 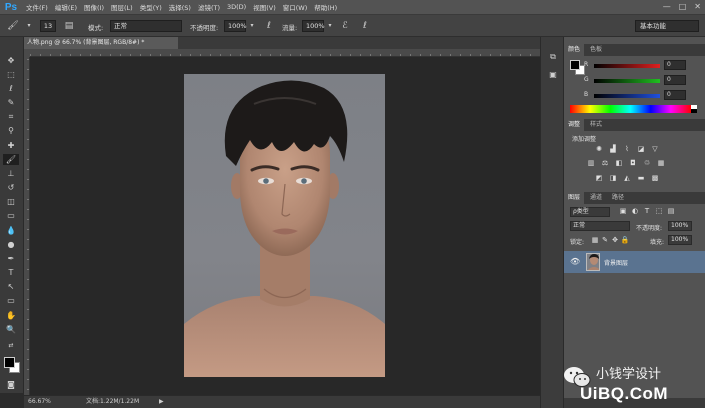 What do you see at coordinates (634, 262) in the screenshot?
I see `layer-row-background: 👁 背景图层` at bounding box center [634, 262].